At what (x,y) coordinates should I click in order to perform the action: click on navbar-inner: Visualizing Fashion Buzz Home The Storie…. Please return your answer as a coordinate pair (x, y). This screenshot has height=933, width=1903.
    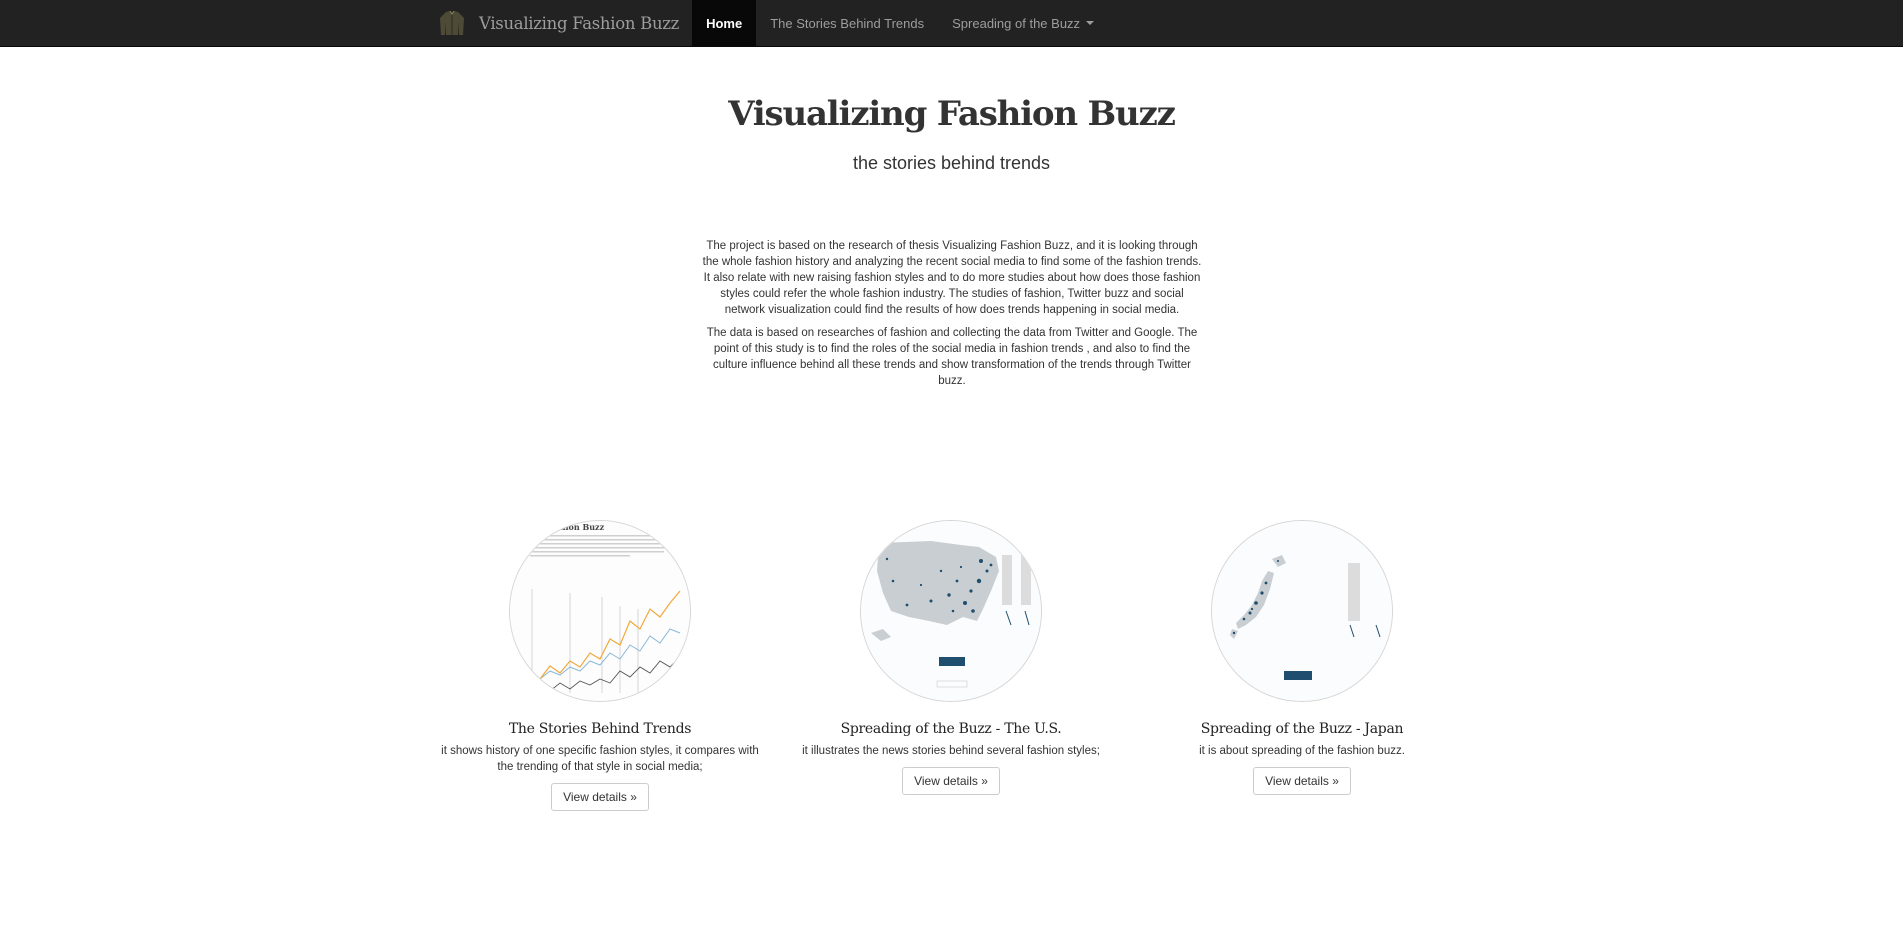
    Looking at the image, I should click on (772, 23).